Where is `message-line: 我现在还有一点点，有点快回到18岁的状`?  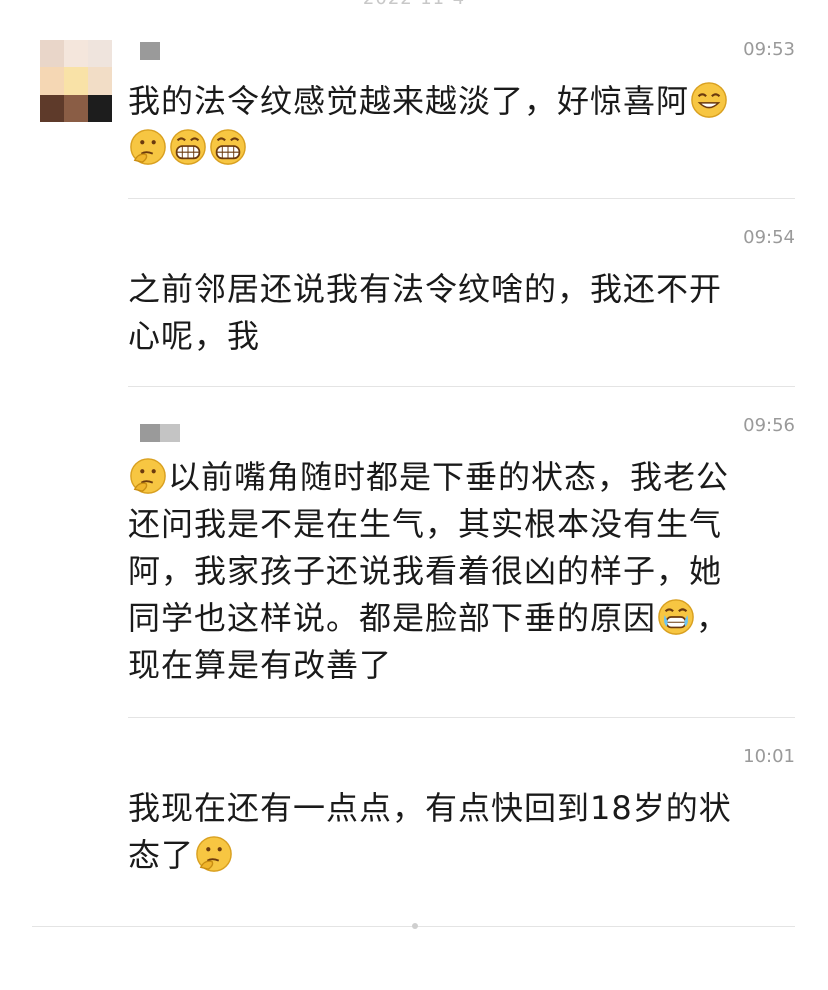
message-line: 我现在还有一点点，有点快回到18岁的状 is located at coordinates (430, 808).